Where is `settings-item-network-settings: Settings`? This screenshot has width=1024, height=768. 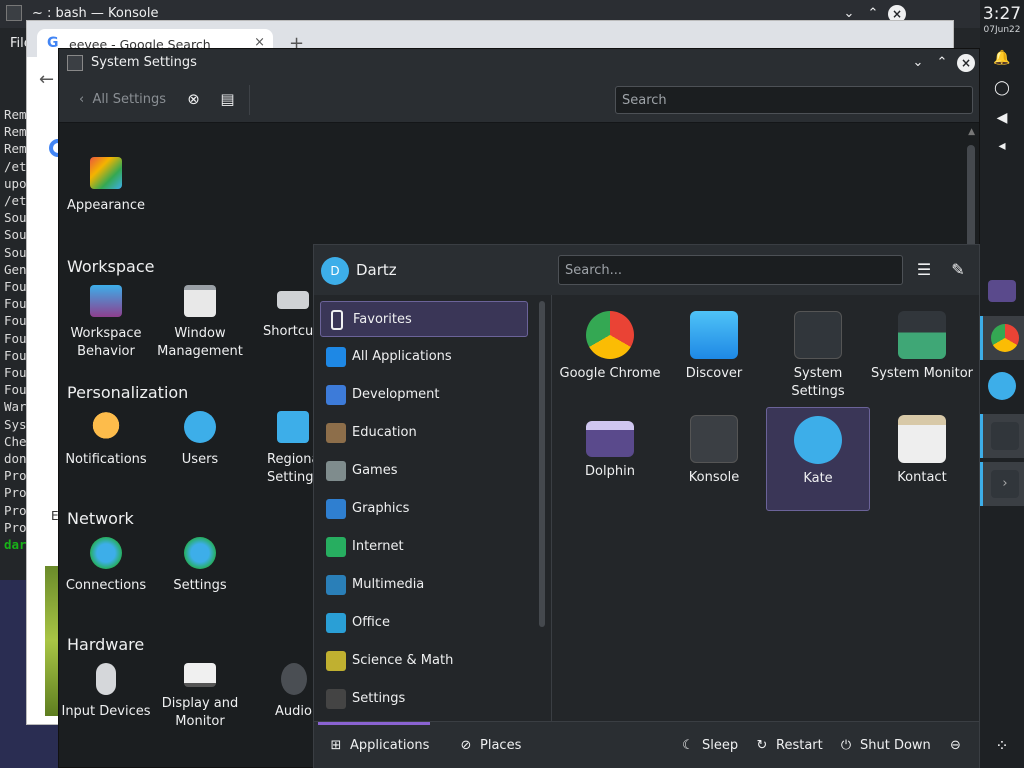 settings-item-network-settings: Settings is located at coordinates (200, 566).